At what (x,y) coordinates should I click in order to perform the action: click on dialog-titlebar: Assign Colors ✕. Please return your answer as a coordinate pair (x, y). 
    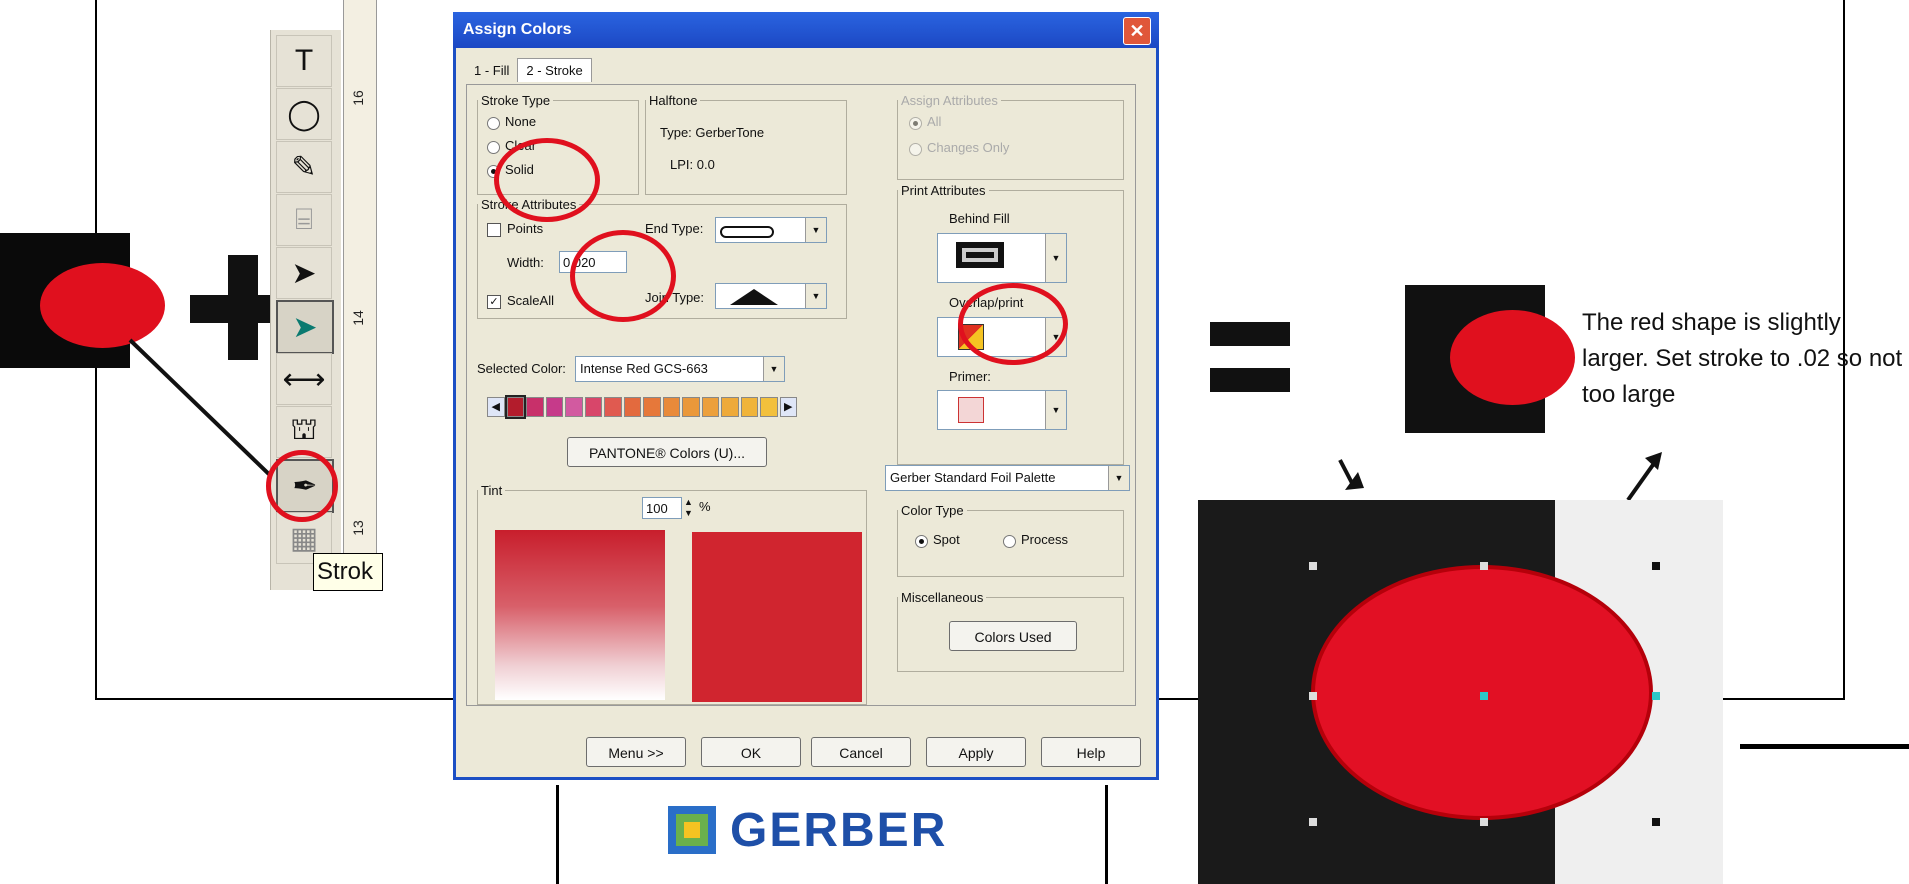
    Looking at the image, I should click on (806, 30).